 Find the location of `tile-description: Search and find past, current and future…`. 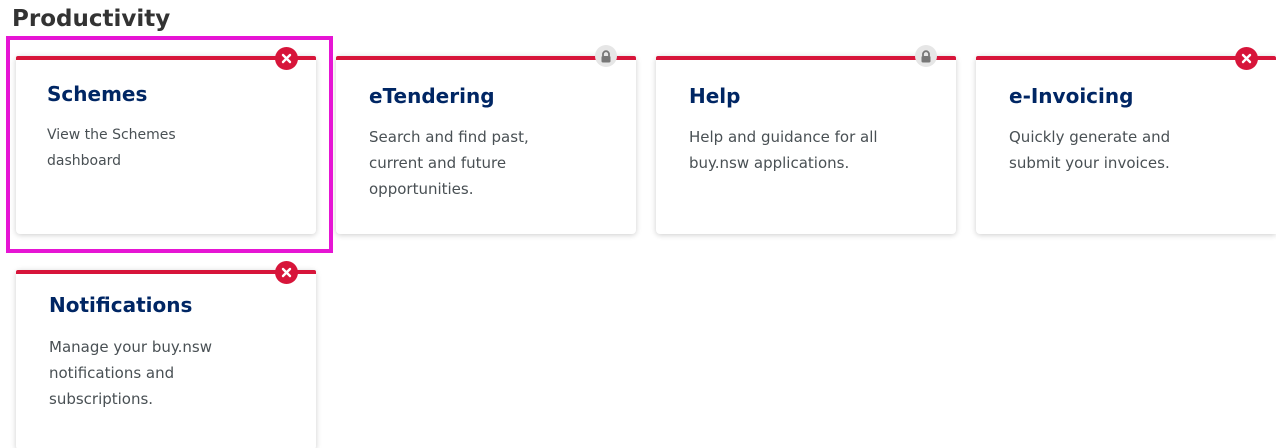

tile-description: Search and find past, current and future… is located at coordinates (449, 163).